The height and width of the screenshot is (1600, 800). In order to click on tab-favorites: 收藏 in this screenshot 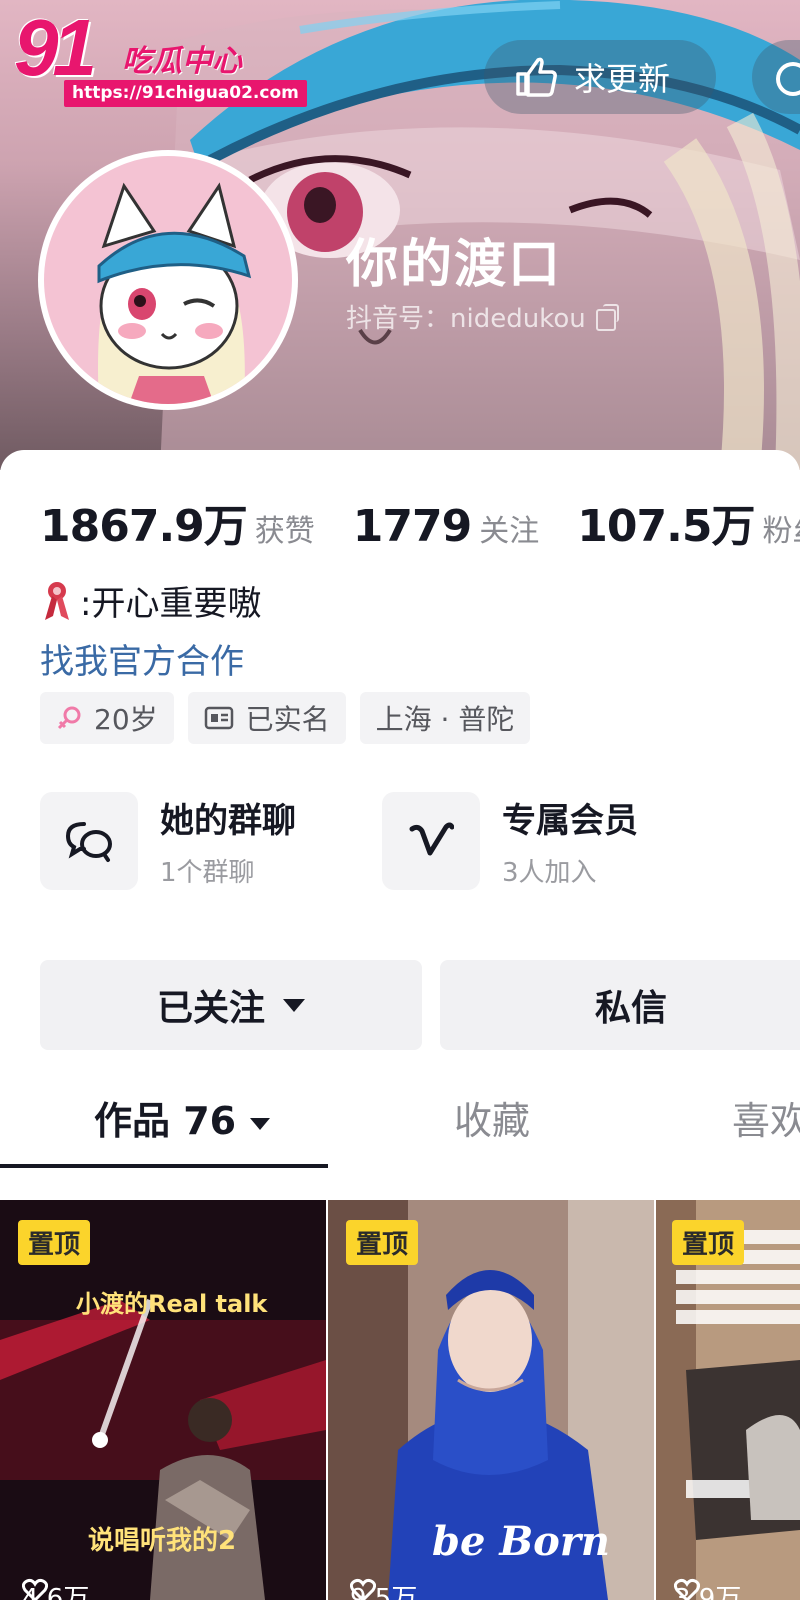, I will do `click(492, 1117)`.